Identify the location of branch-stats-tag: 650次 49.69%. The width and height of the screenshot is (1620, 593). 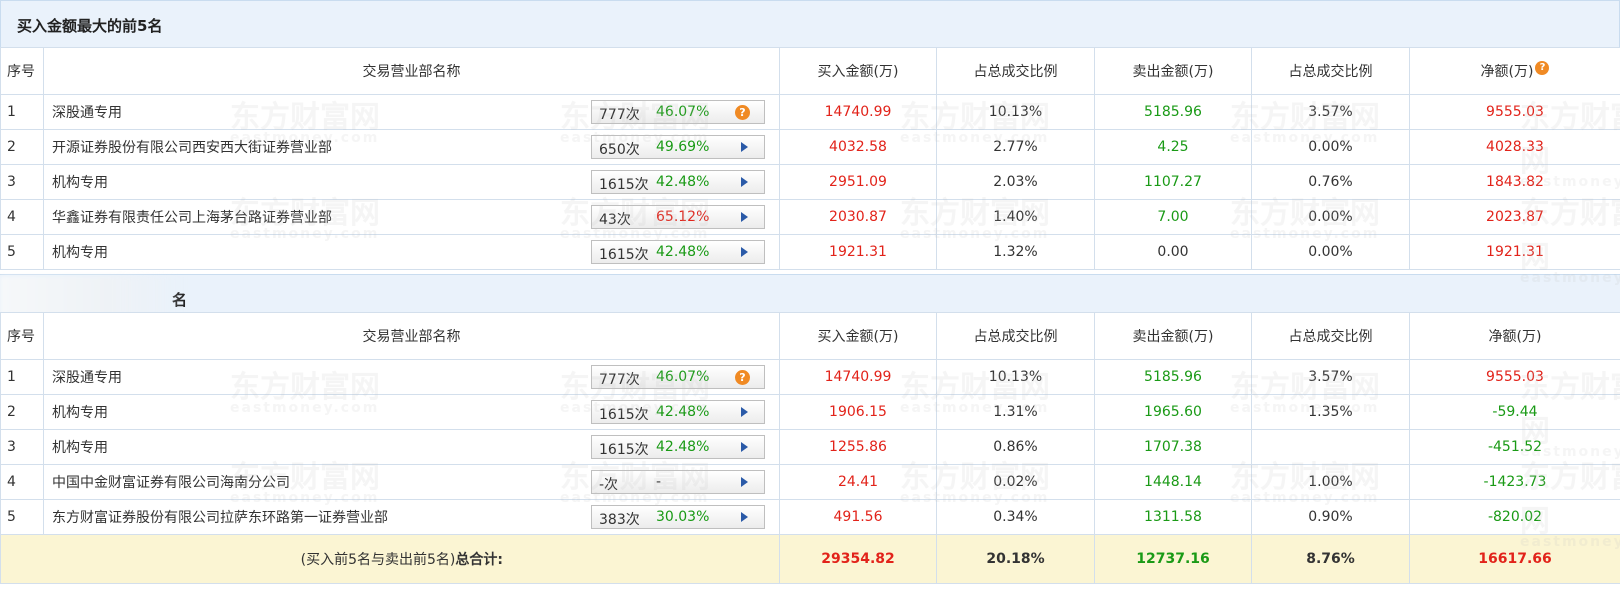
(678, 147).